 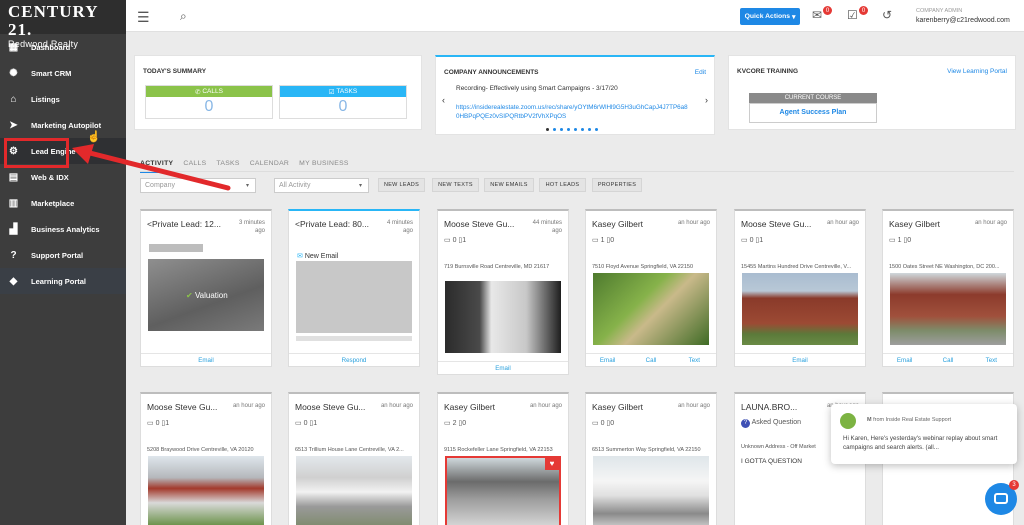 I want to click on sidebar-item-smart-crm: ✺ Smart CRM, so click(x=63, y=73).